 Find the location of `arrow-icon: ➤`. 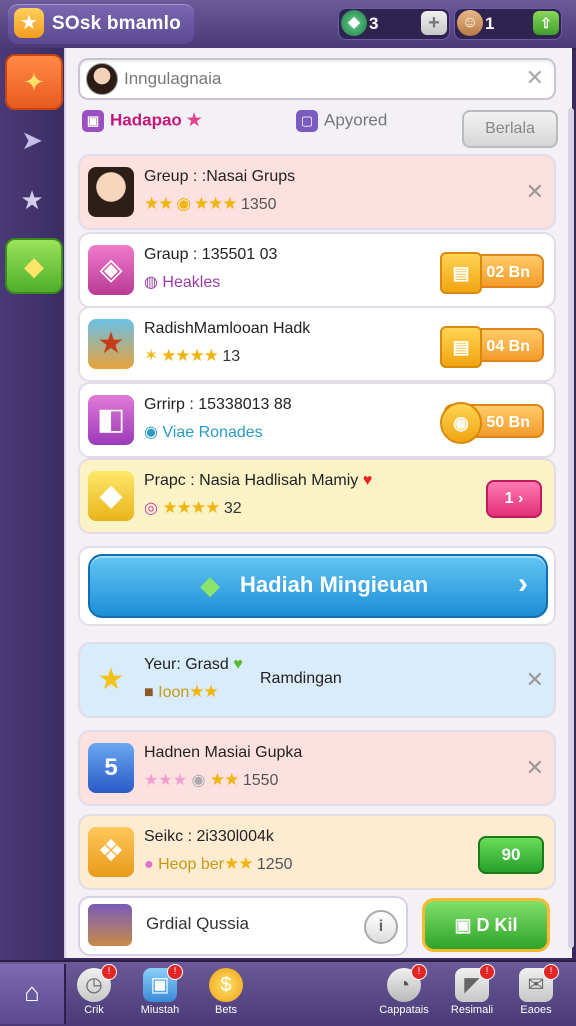

arrow-icon: ➤ is located at coordinates (32, 140).